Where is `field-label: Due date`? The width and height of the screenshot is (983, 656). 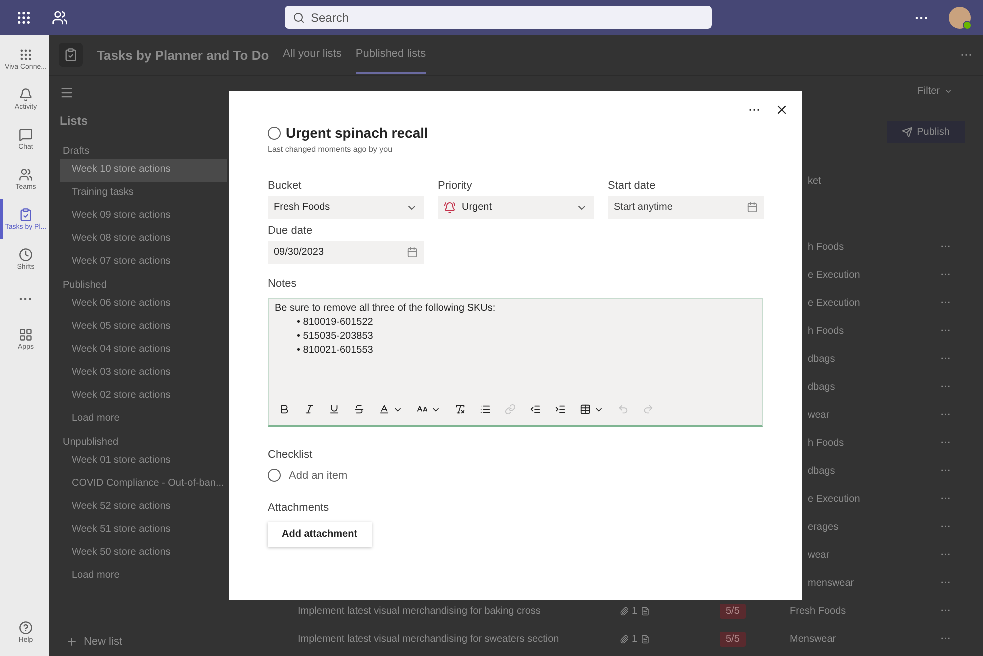 field-label: Due date is located at coordinates (291, 231).